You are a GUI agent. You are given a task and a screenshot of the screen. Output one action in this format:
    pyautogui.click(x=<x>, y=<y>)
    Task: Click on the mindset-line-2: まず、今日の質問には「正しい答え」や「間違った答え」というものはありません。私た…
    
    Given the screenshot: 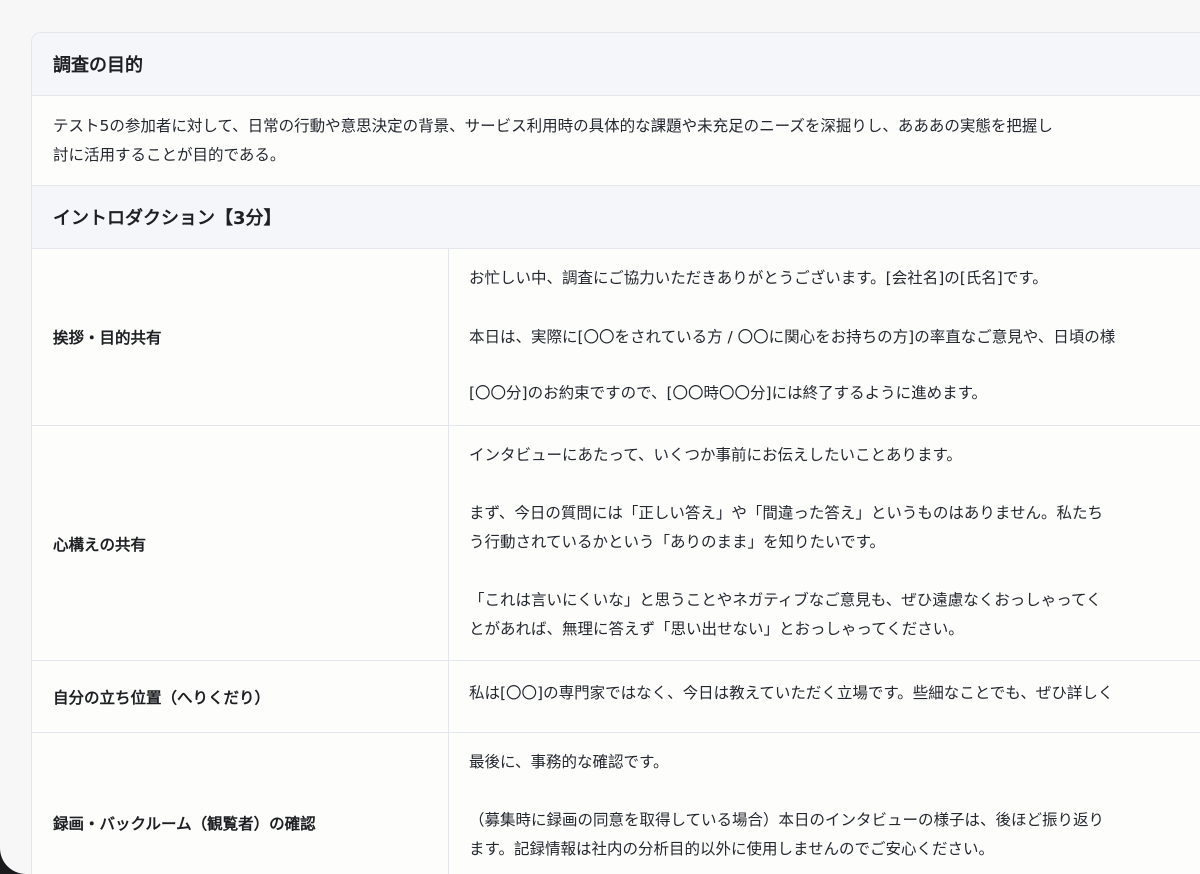 What is the action you would take?
    pyautogui.click(x=786, y=513)
    